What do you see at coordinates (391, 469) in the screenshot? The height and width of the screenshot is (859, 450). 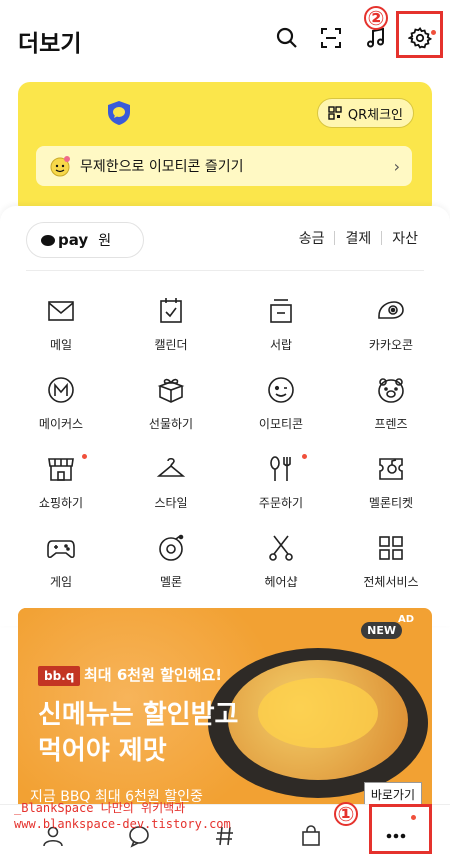 I see `ticket-icon` at bounding box center [391, 469].